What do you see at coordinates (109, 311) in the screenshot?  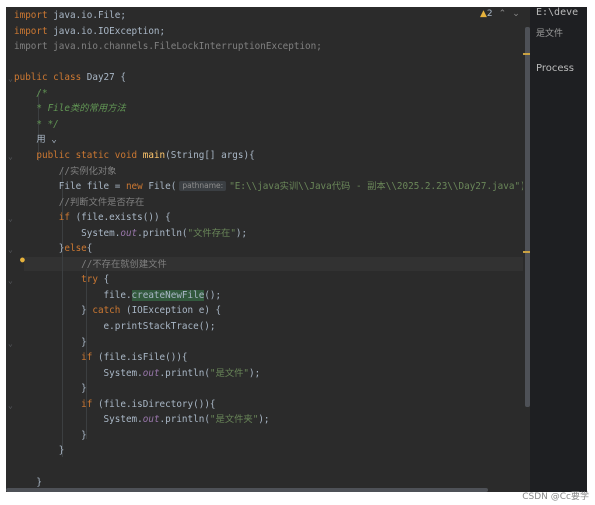 I see `code-token: catch` at bounding box center [109, 311].